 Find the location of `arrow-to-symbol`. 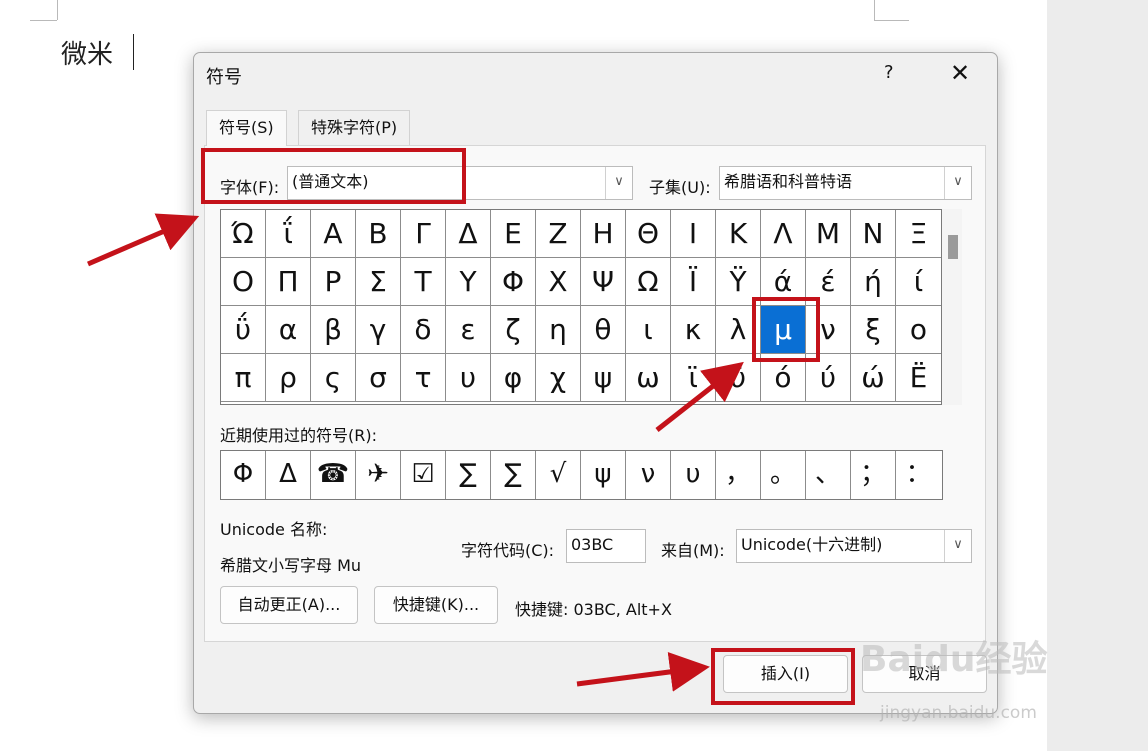

arrow-to-symbol is located at coordinates (699, 396).